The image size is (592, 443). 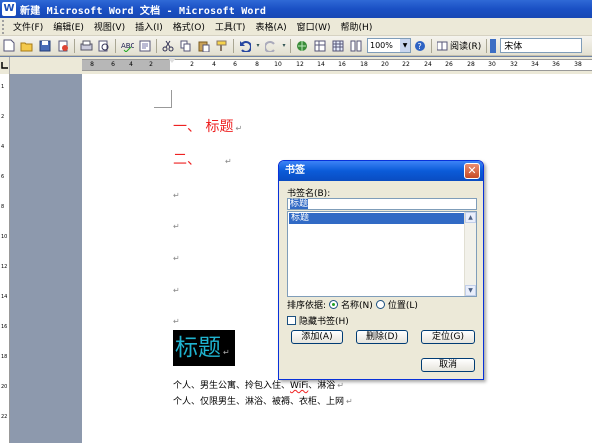 What do you see at coordinates (470, 290) in the screenshot?
I see `scroll-down-icon: ▼` at bounding box center [470, 290].